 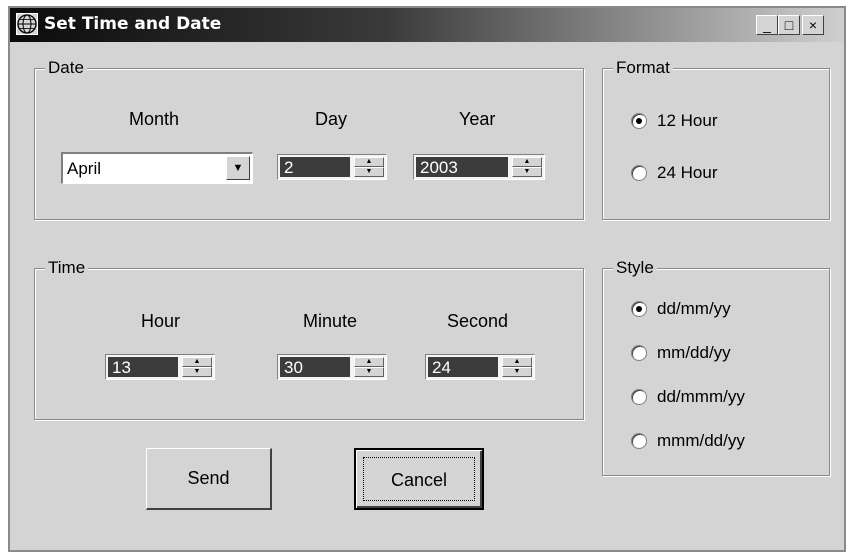 What do you see at coordinates (716, 139) in the screenshot?
I see `format-group: Format 12 Hour 24 Hour` at bounding box center [716, 139].